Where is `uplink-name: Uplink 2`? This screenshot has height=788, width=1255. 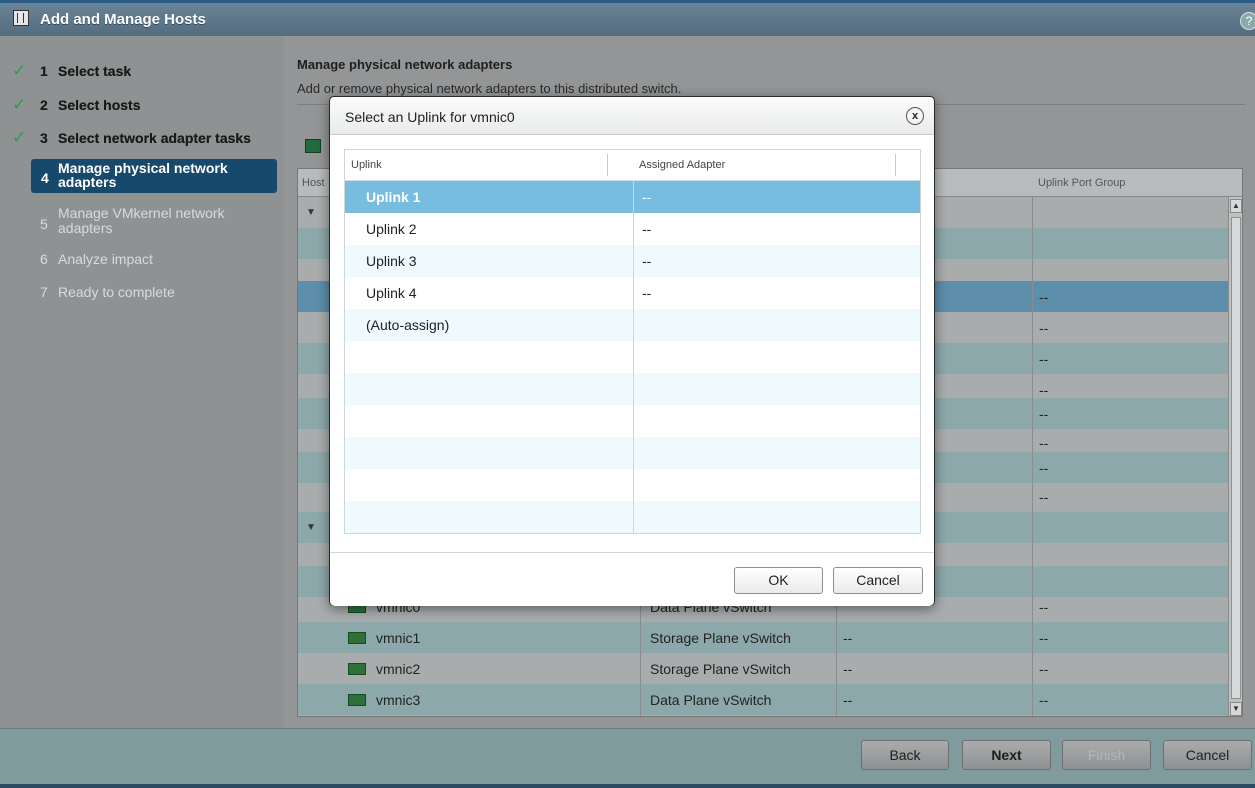 uplink-name: Uplink 2 is located at coordinates (391, 229).